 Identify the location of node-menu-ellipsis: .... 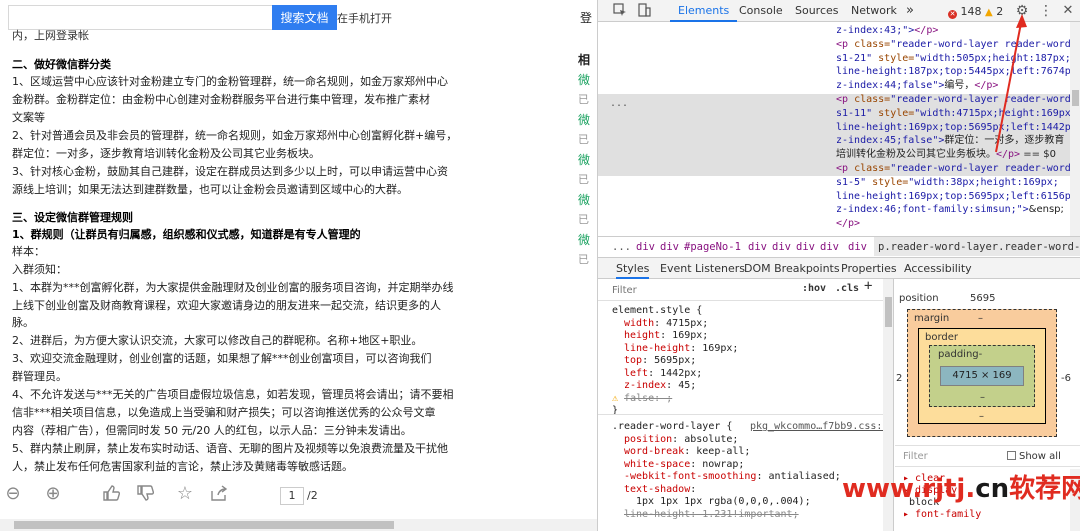
(619, 104).